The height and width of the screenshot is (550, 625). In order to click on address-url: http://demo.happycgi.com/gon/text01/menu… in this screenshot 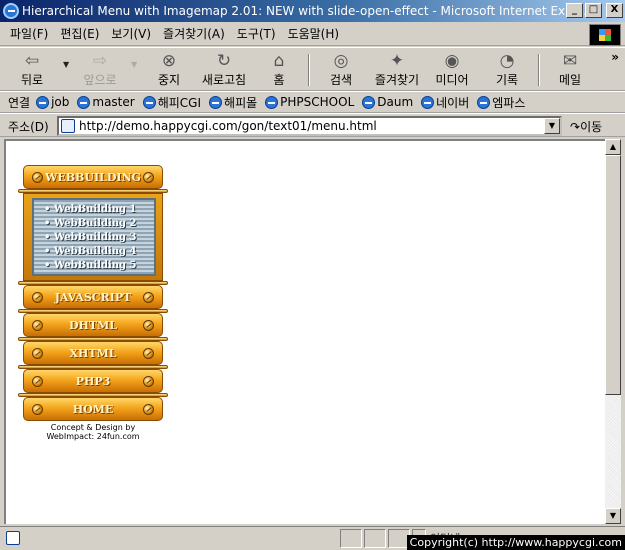, I will do `click(228, 126)`.